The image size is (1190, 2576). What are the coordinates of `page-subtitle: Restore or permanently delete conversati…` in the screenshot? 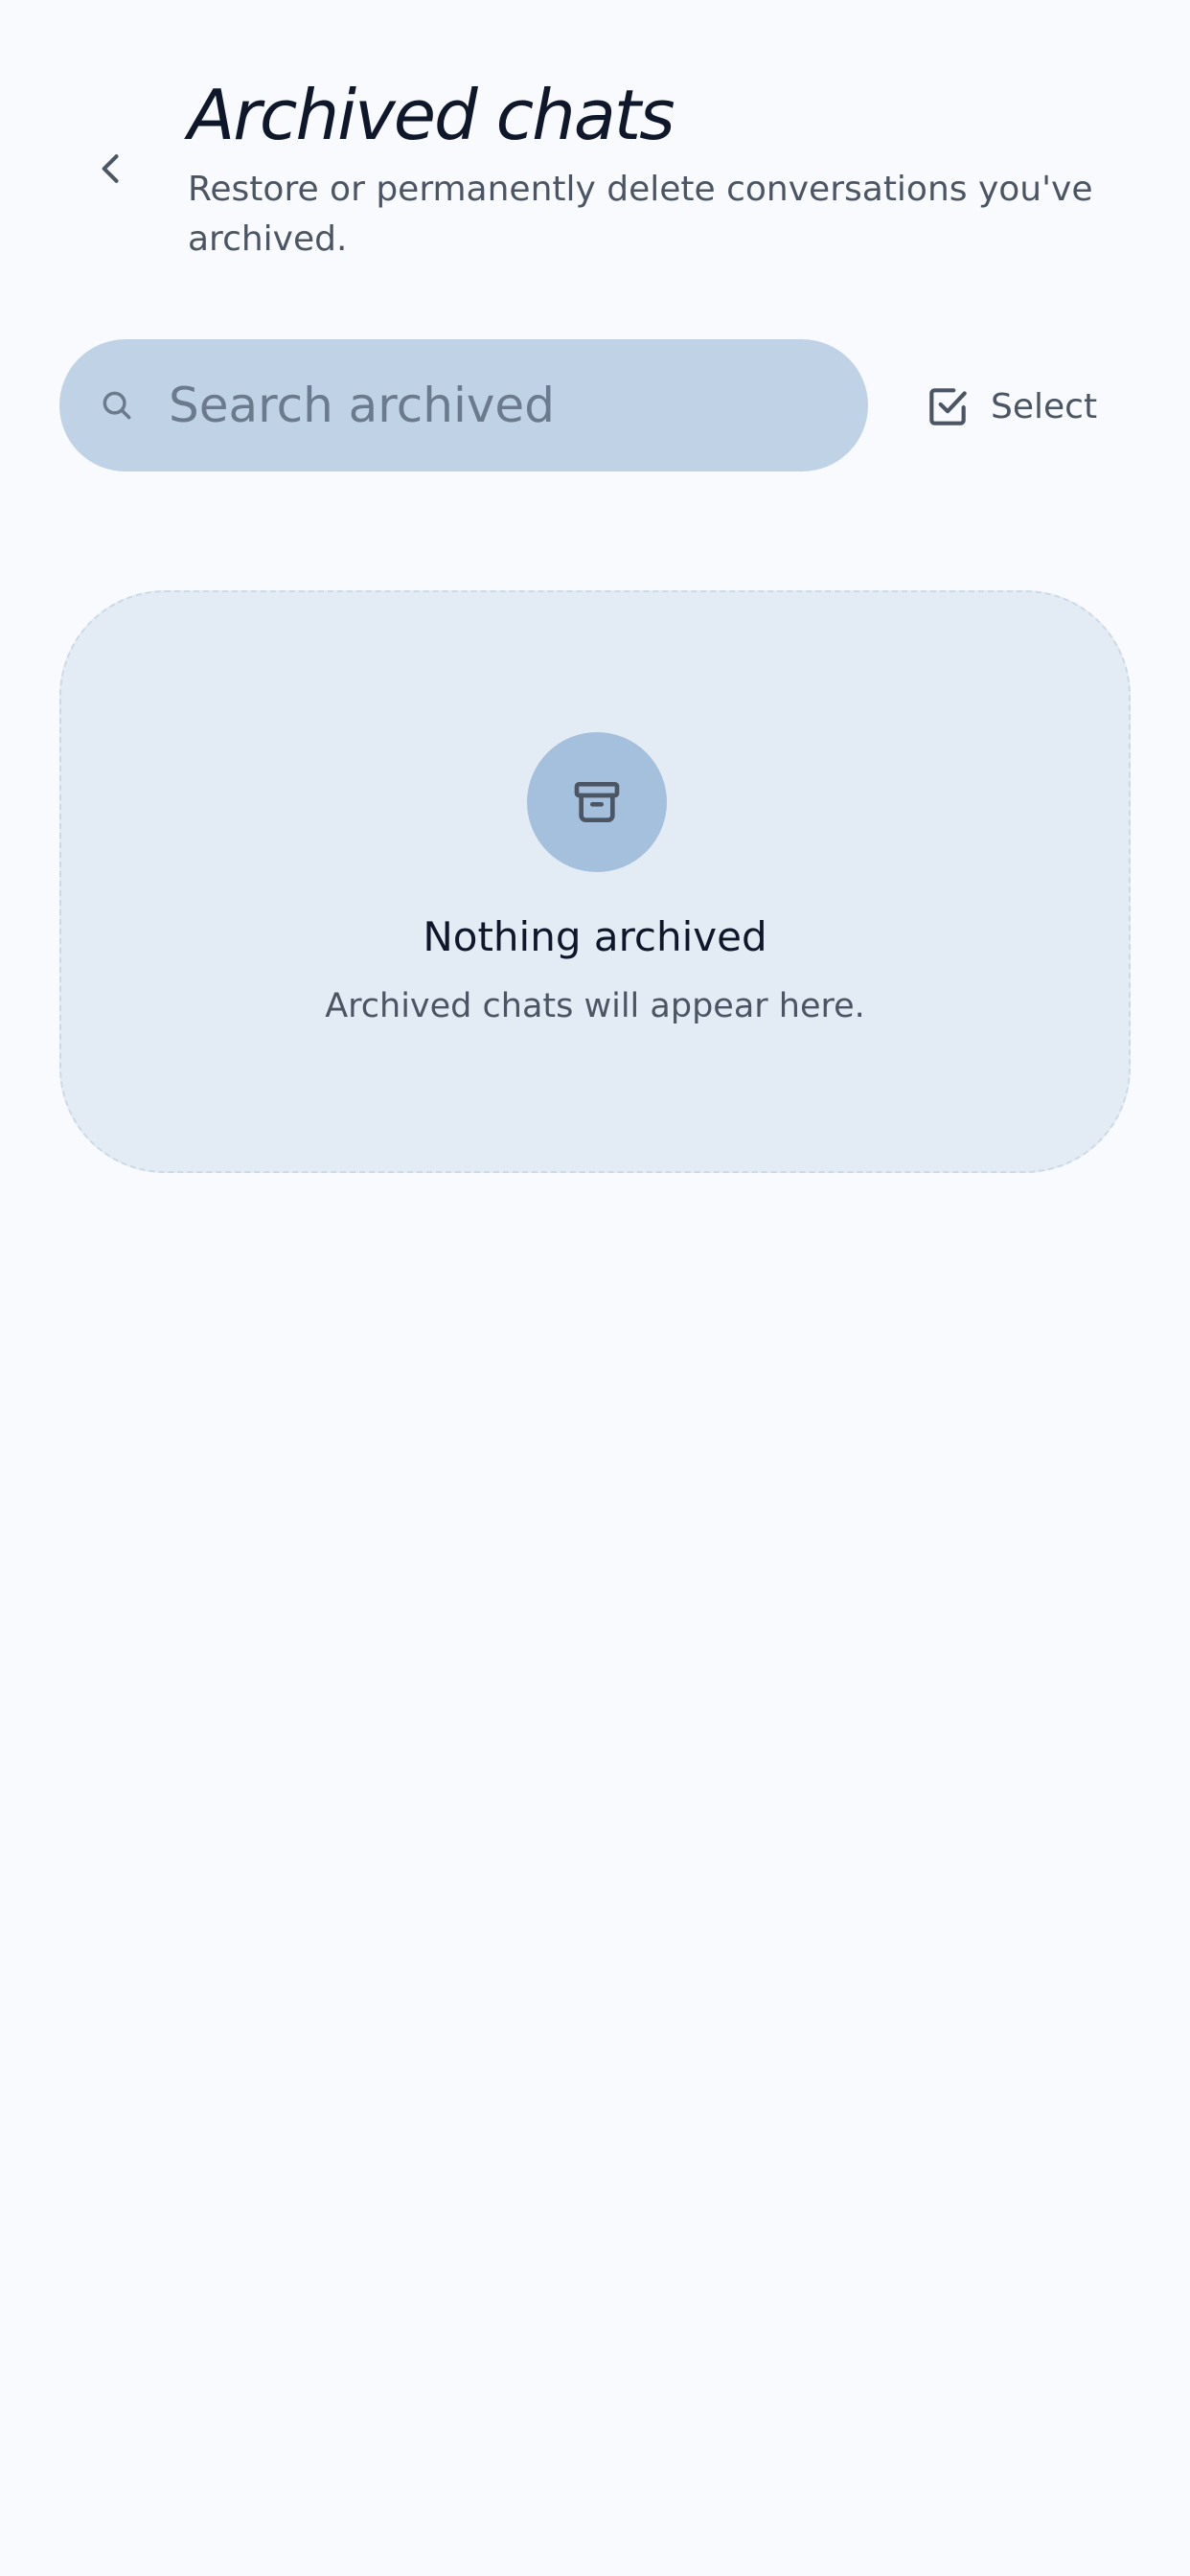 It's located at (640, 214).